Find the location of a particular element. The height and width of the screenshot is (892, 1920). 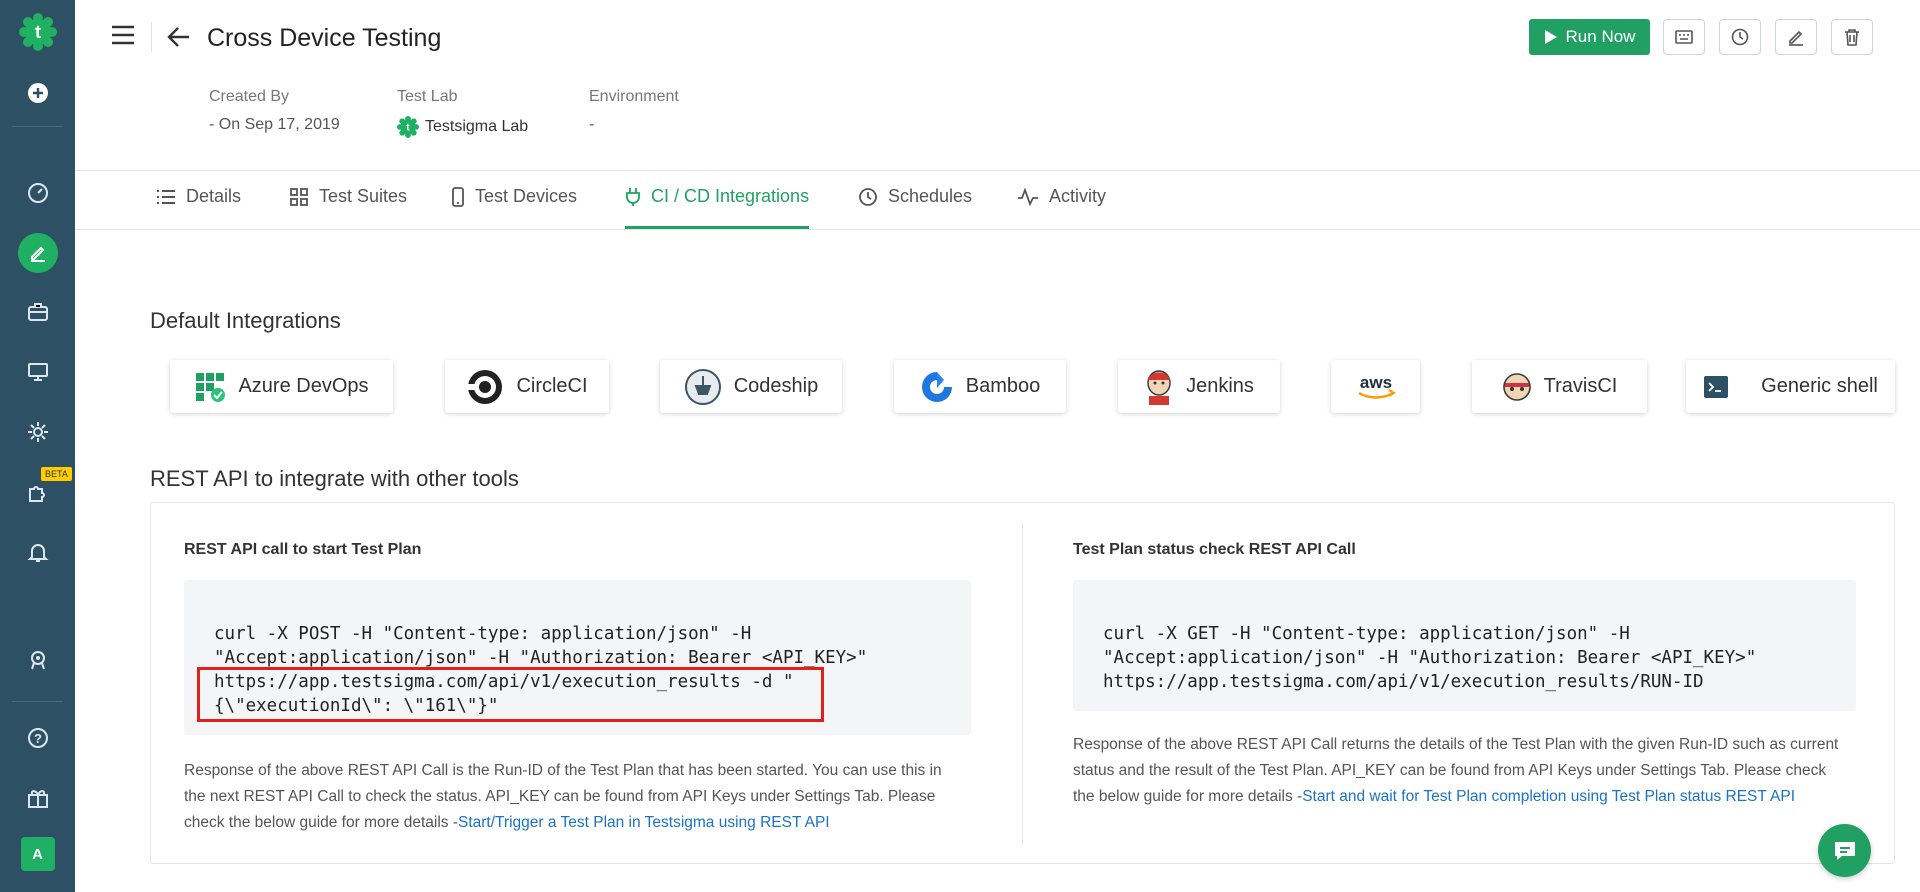

dashboard-icon is located at coordinates (37, 193).